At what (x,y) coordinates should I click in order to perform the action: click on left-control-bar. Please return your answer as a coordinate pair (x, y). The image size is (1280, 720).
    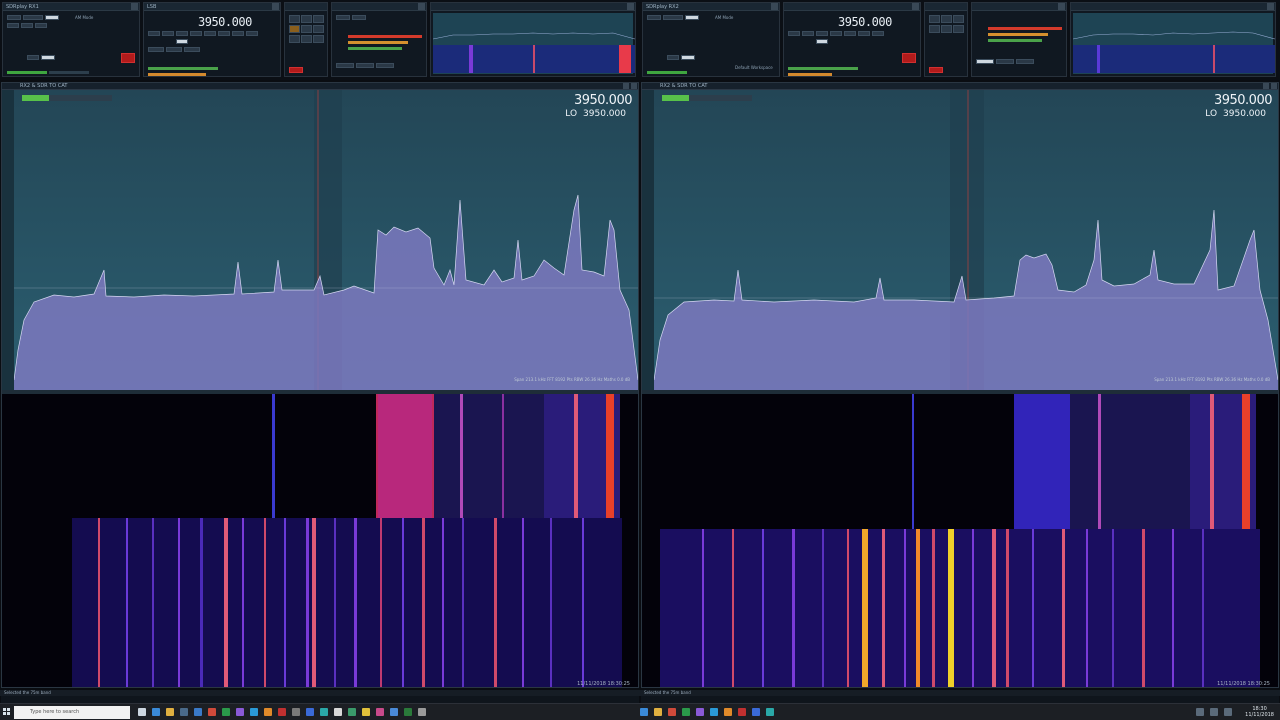
    Looking at the image, I should click on (320, 699).